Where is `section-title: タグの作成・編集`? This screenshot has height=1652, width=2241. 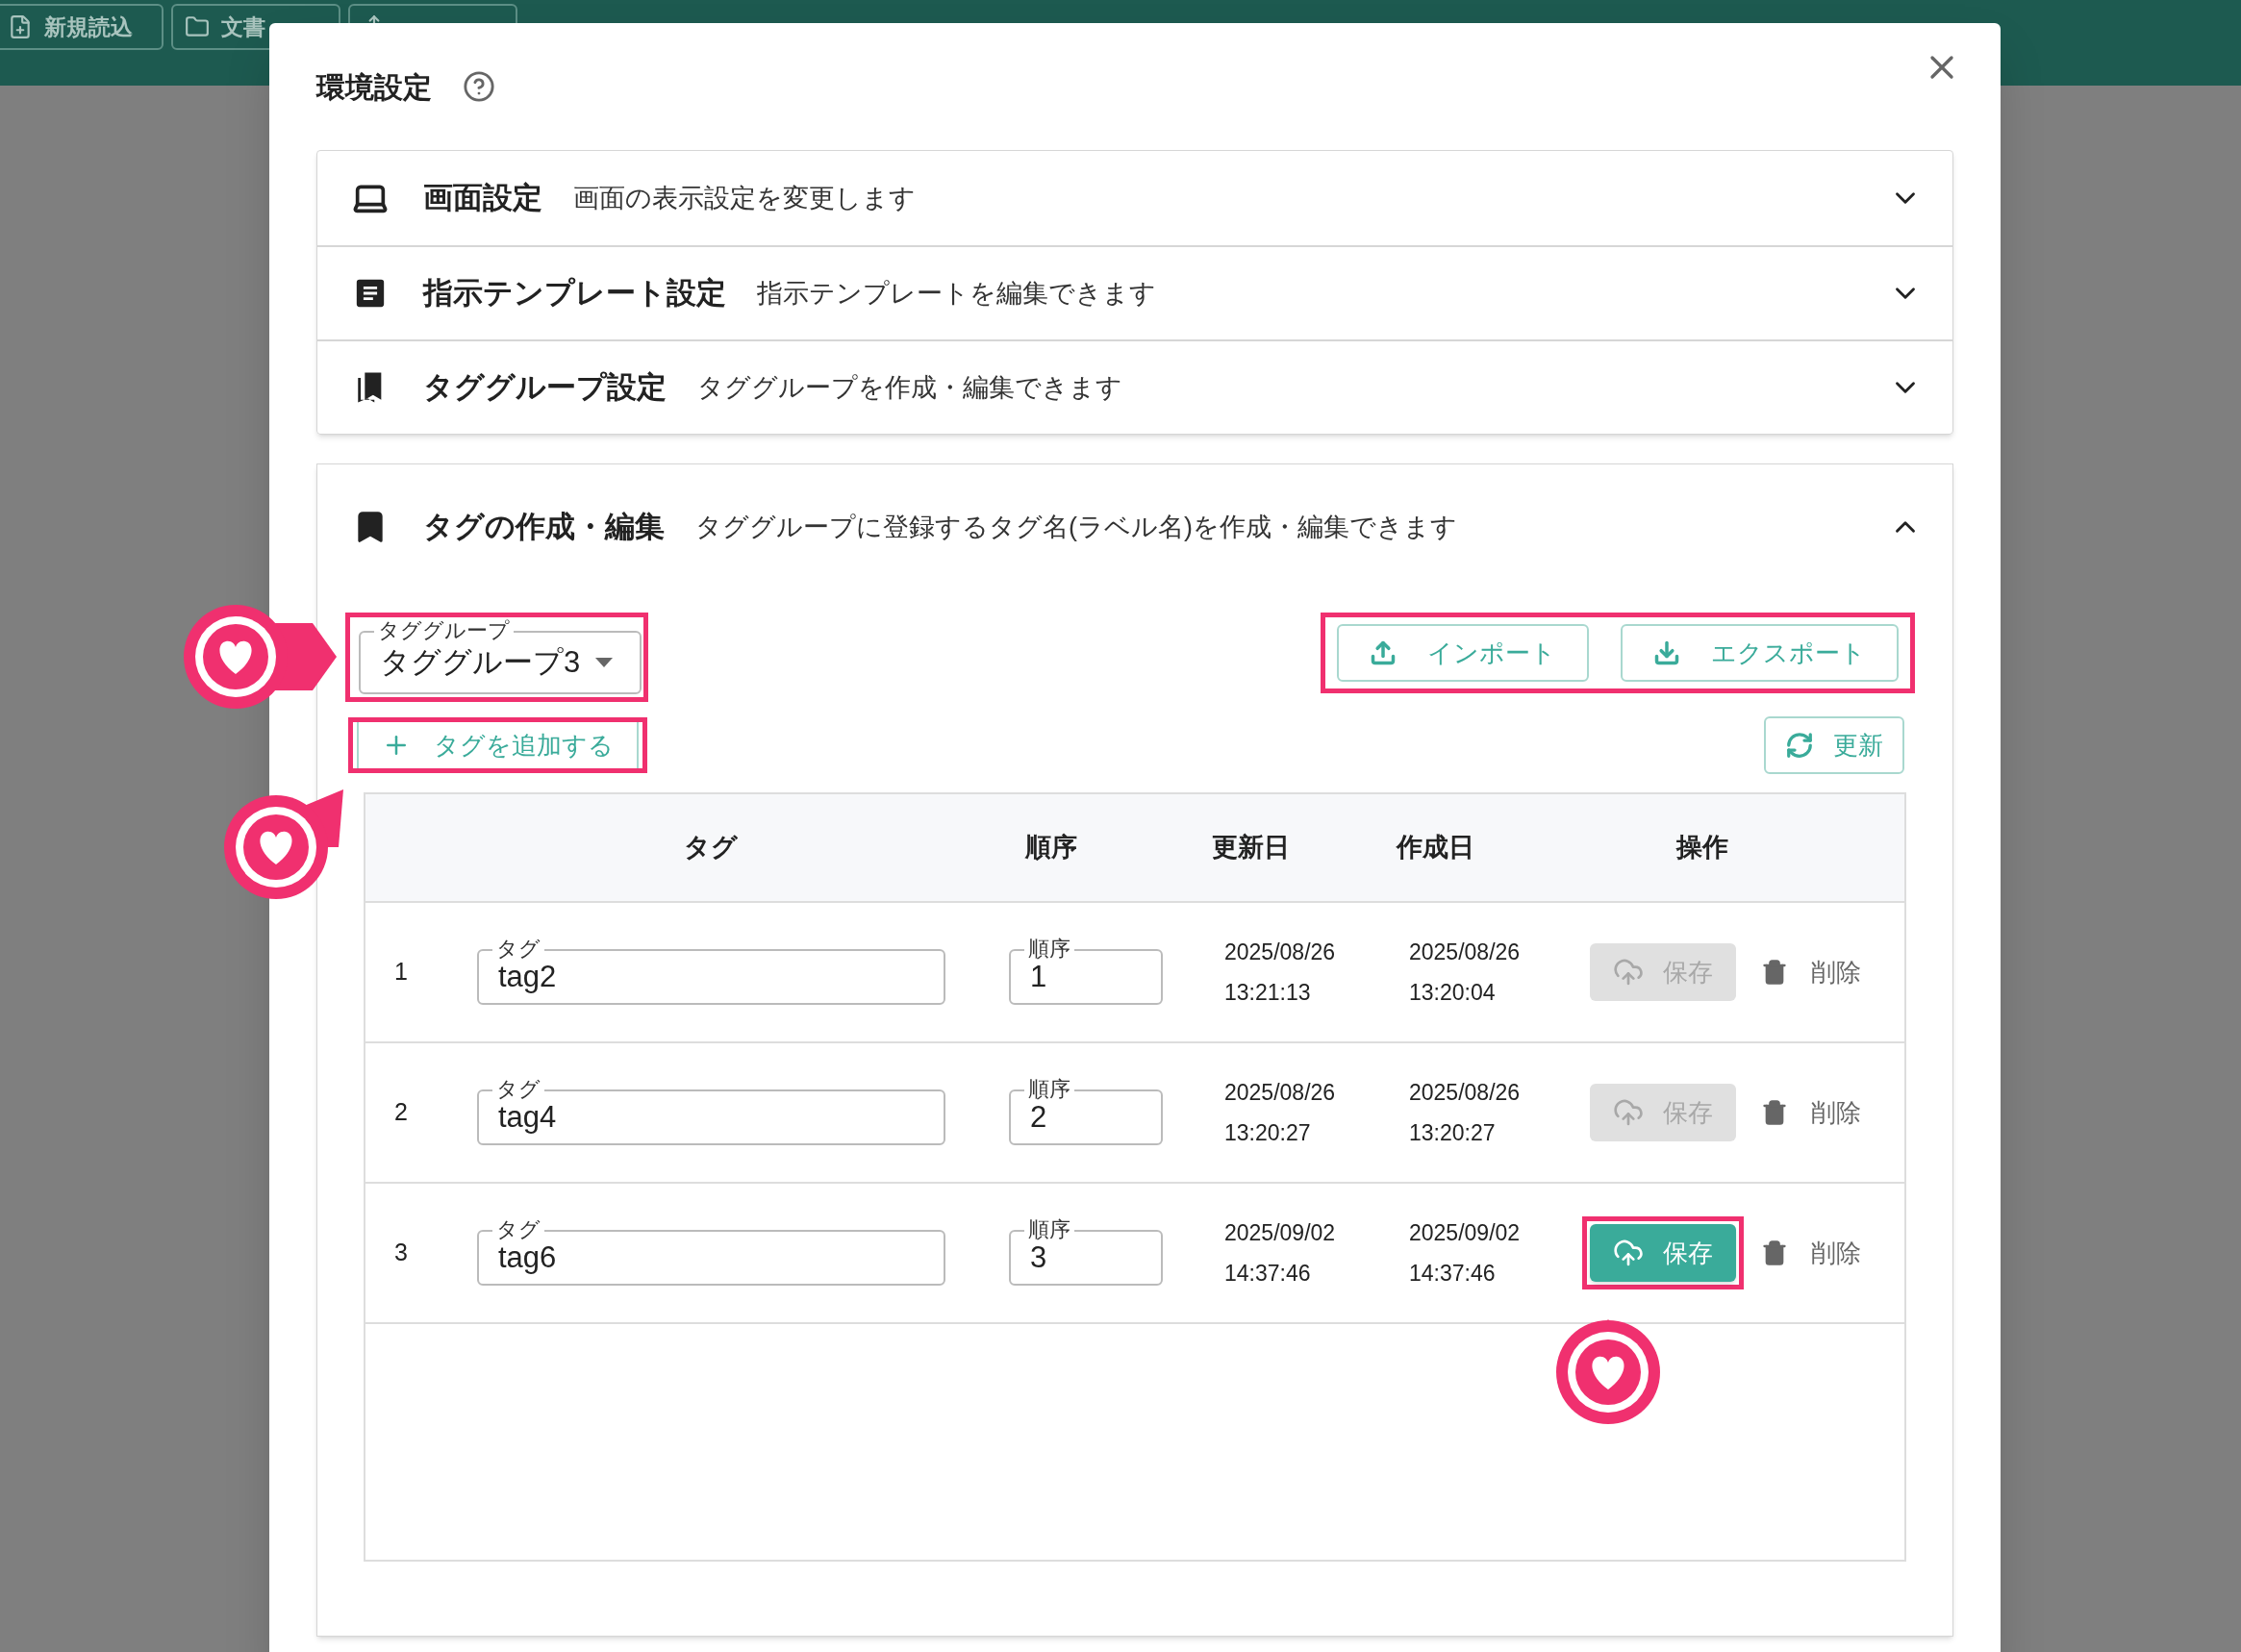 section-title: タグの作成・編集 is located at coordinates (544, 527).